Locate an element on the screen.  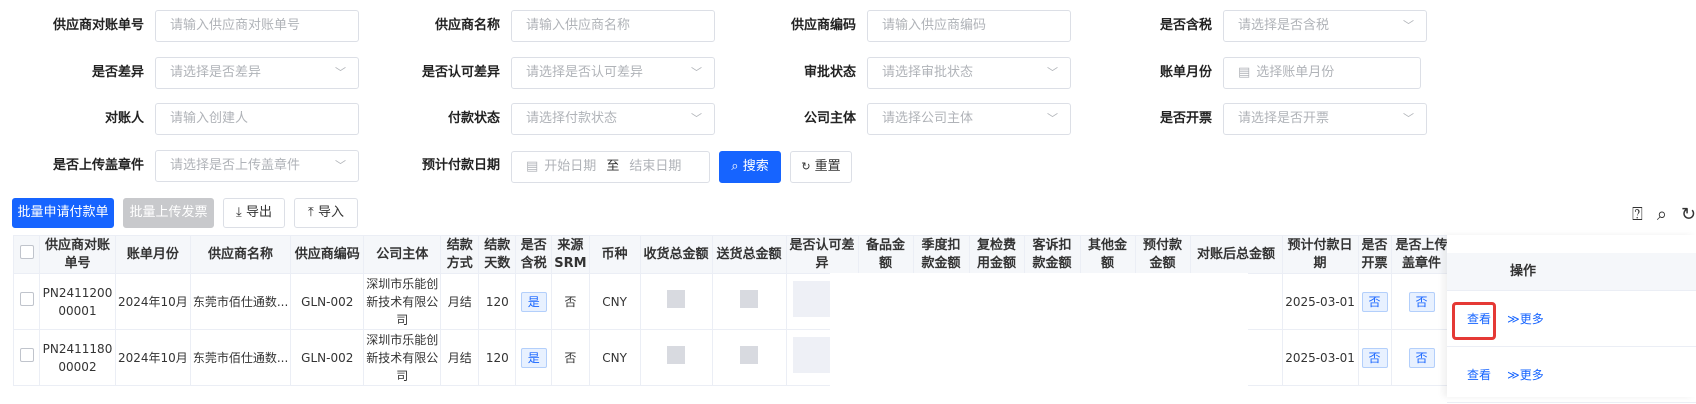
pay-status-select: 请选择付款状态 ﹀ is located at coordinates (613, 119).